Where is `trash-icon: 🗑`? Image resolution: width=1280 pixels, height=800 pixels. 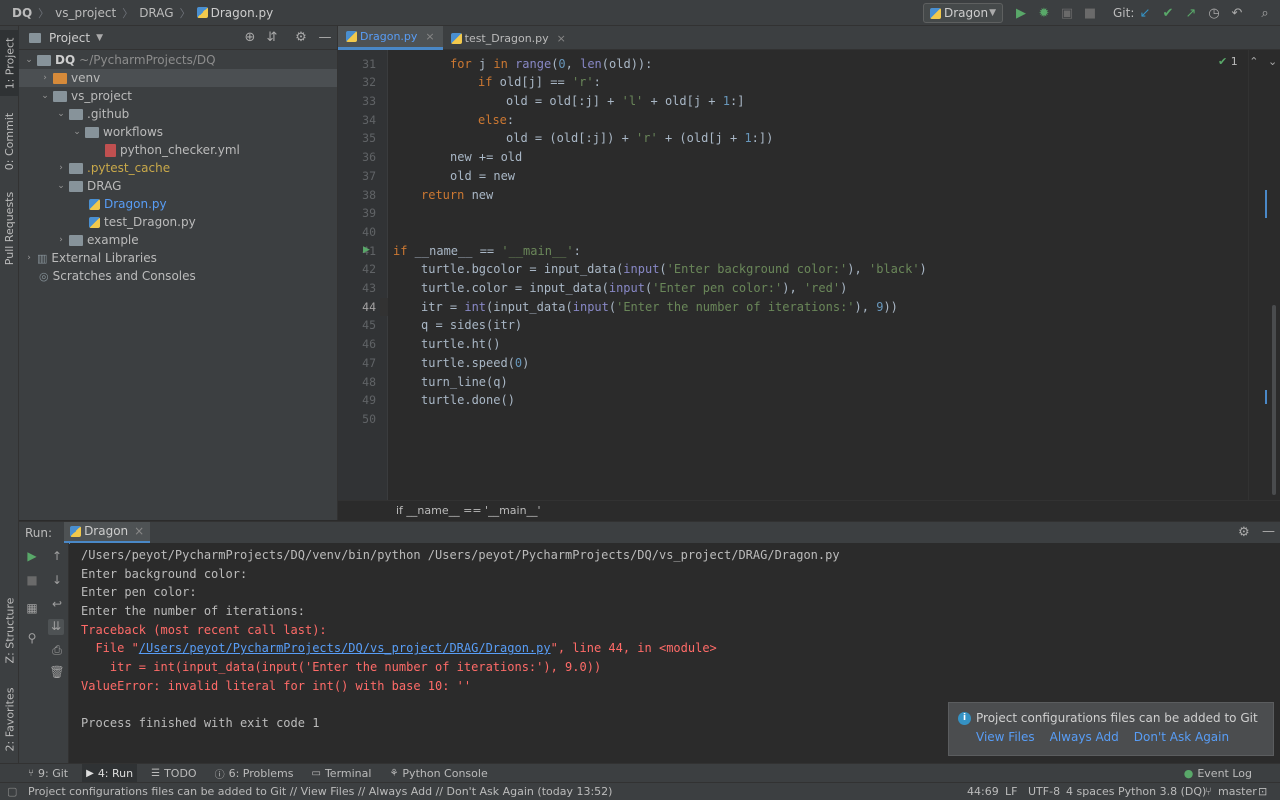
trash-icon: 🗑 is located at coordinates (57, 673).